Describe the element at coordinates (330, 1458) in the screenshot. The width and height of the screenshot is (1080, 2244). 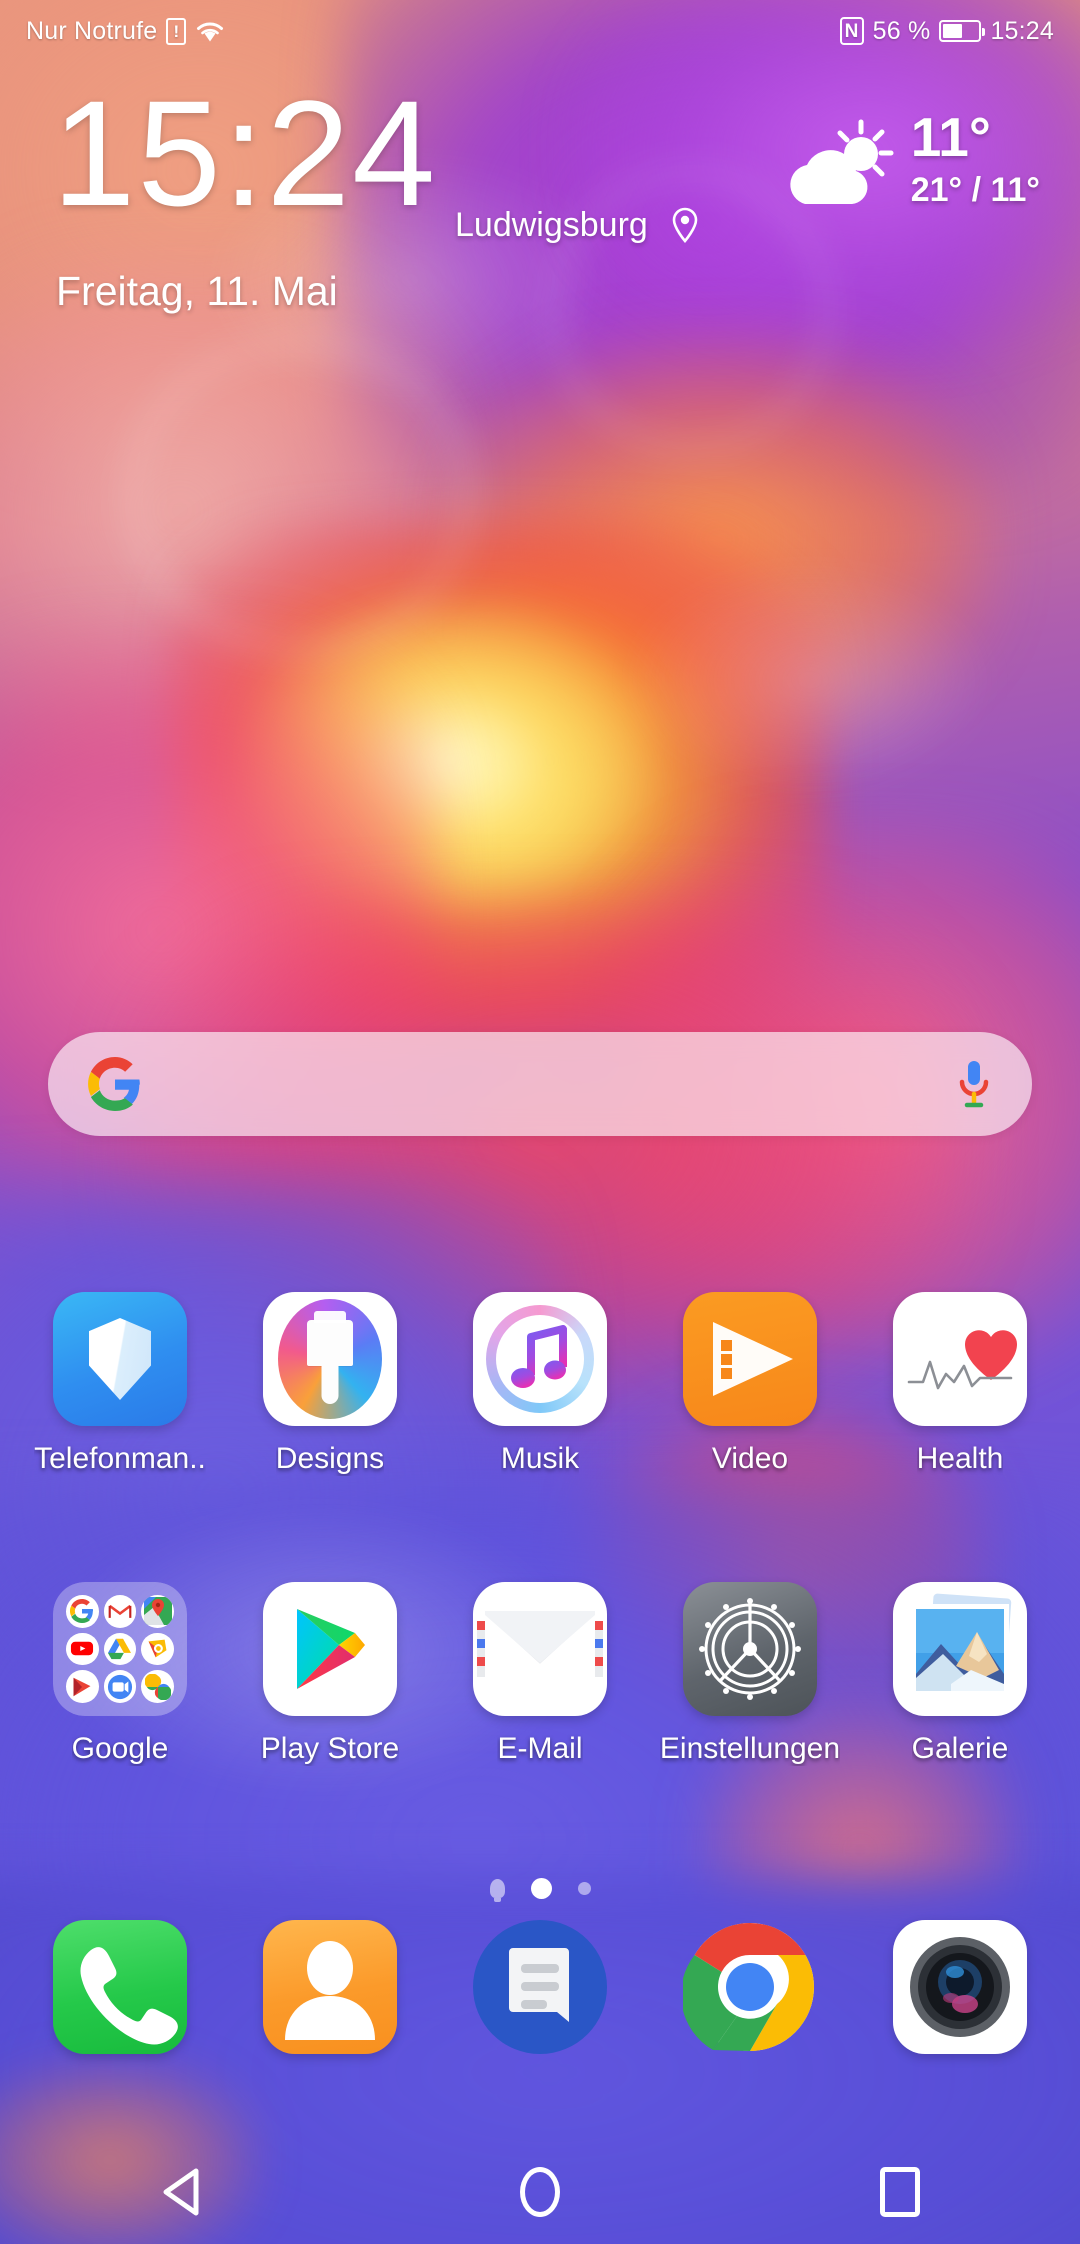
I see `app-label: Designs` at that location.